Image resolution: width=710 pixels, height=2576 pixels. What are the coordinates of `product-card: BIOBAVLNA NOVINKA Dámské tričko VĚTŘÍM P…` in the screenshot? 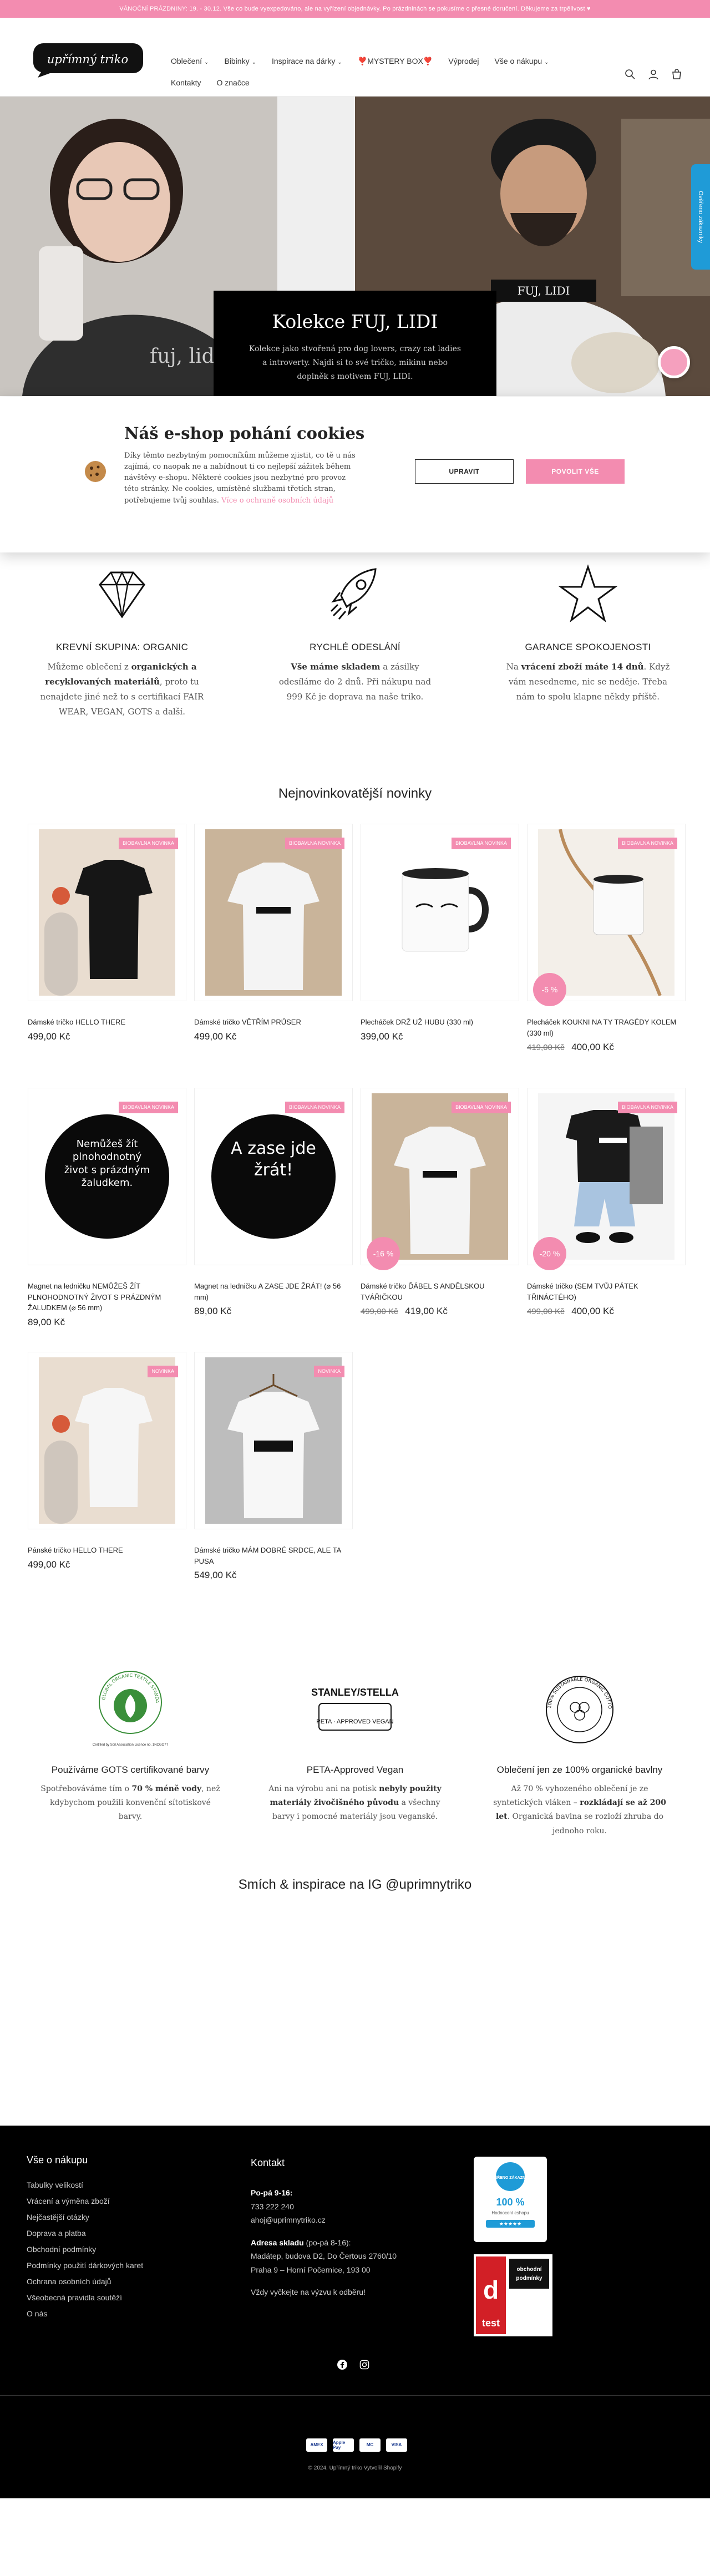 It's located at (273, 951).